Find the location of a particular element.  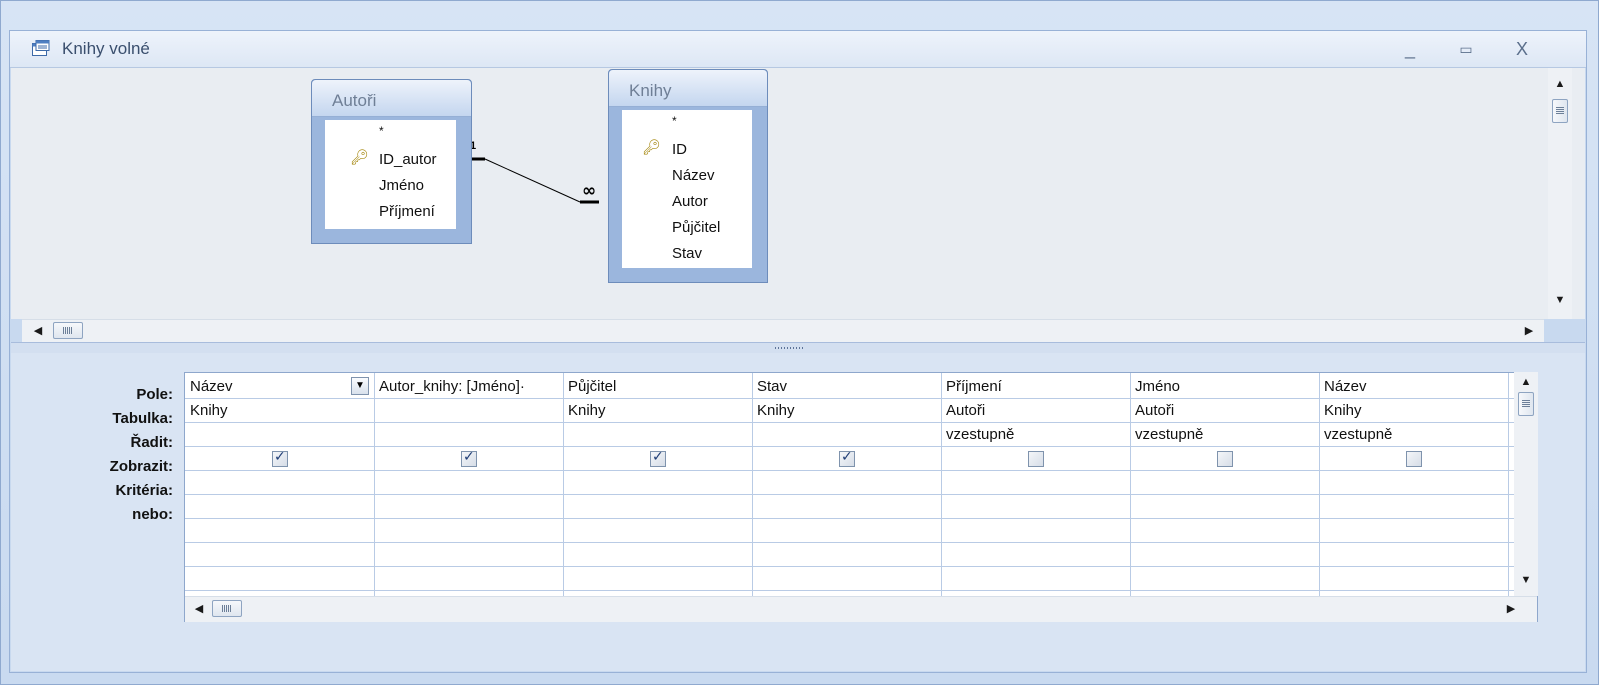

splitter-grip is located at coordinates (790, 348).